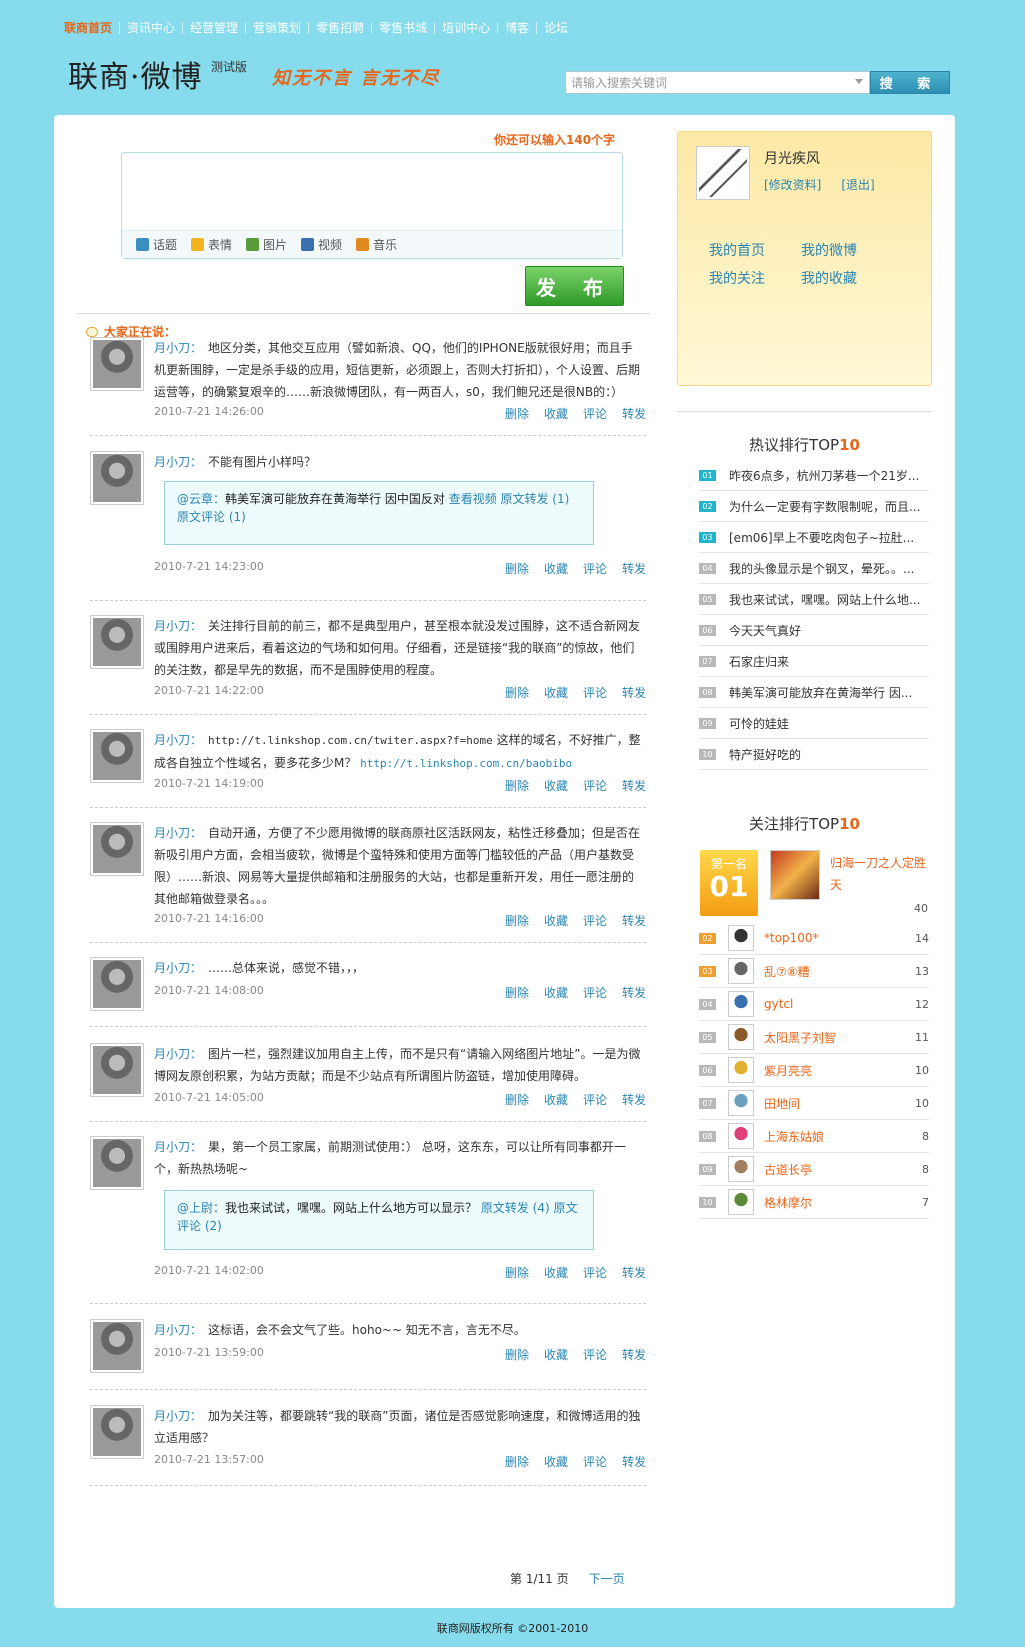 The width and height of the screenshot is (1025, 1647). What do you see at coordinates (555, 28) in the screenshot?
I see `topnav-link-8: 论坛` at bounding box center [555, 28].